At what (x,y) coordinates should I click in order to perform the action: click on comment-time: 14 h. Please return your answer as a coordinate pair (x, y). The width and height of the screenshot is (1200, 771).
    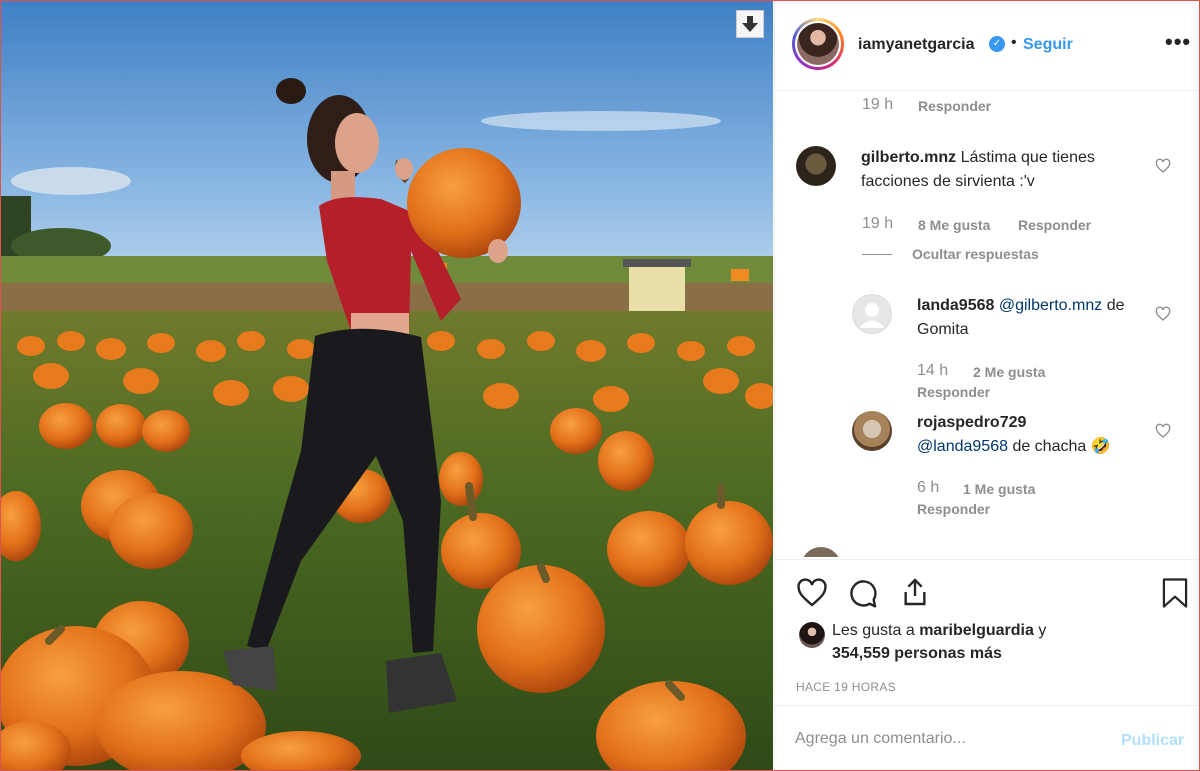
    Looking at the image, I should click on (933, 370).